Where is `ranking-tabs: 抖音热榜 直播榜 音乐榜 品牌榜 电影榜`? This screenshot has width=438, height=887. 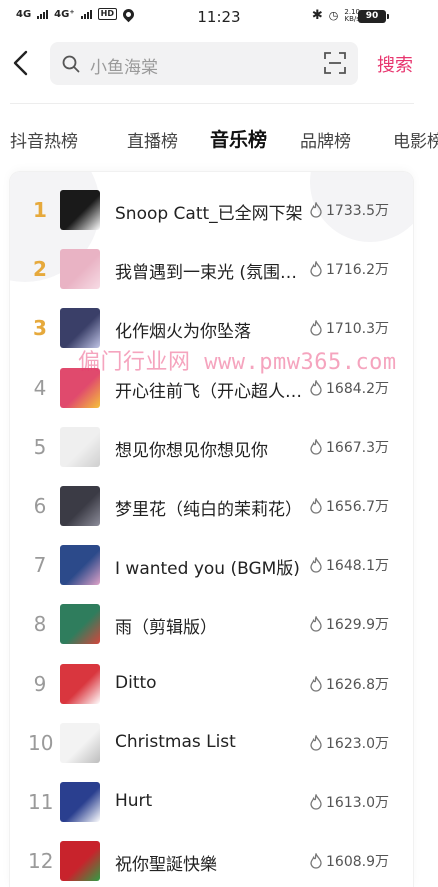 ranking-tabs: 抖音热榜 直播榜 音乐榜 品牌榜 电影榜 is located at coordinates (219, 140).